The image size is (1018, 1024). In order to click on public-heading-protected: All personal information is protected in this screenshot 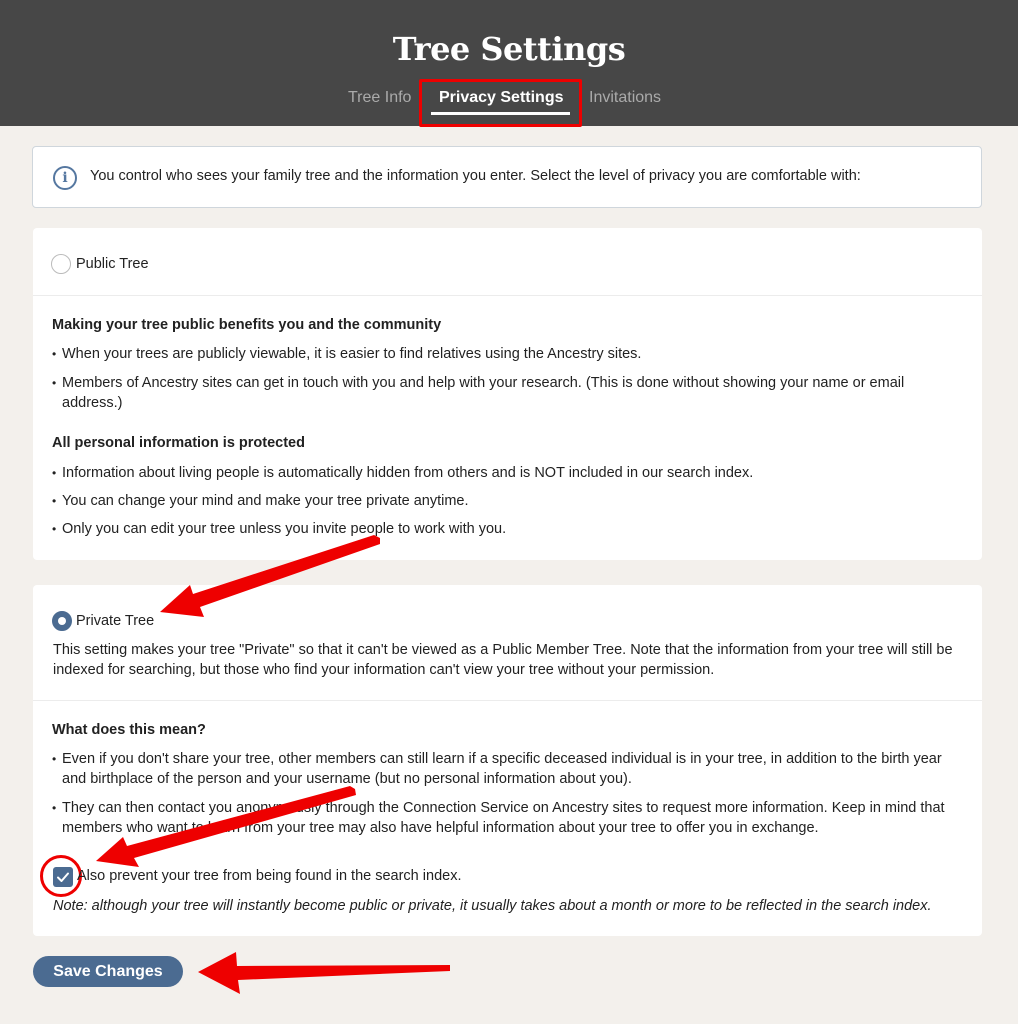, I will do `click(178, 443)`.